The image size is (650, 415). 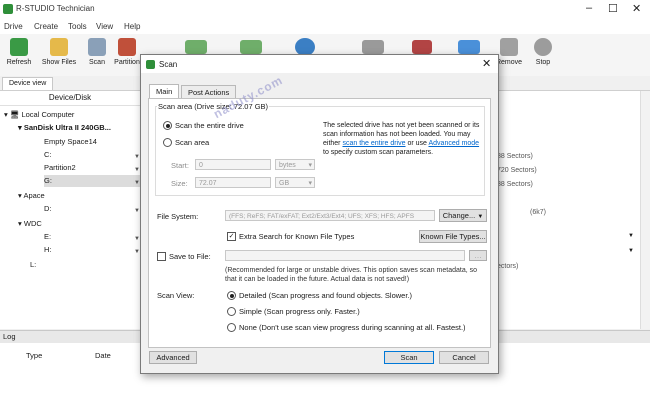 What do you see at coordinates (70, 142) in the screenshot?
I see `tree-item-empty-space: Empty Space14` at bounding box center [70, 142].